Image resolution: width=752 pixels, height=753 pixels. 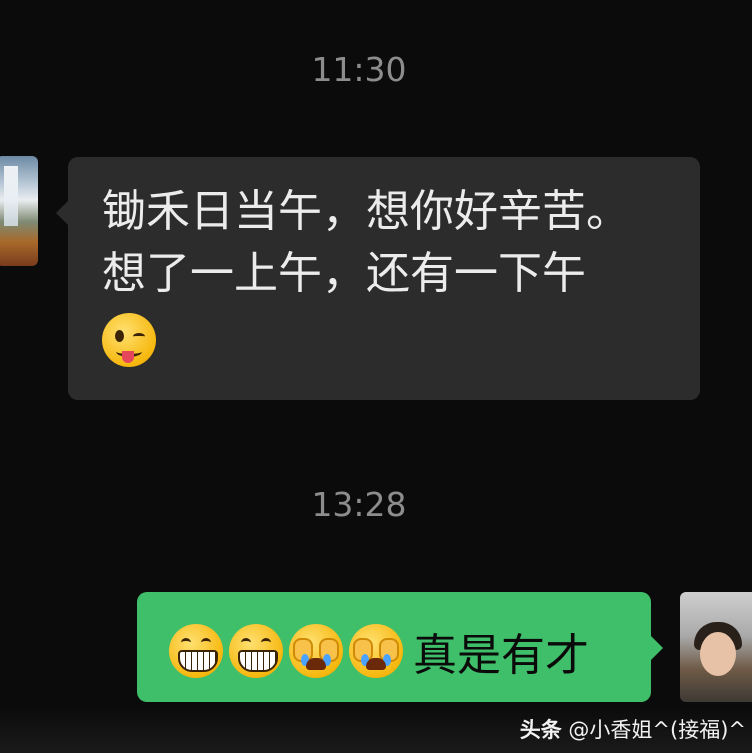 I want to click on outgoing-message-content: 真是有才, so click(x=379, y=651).